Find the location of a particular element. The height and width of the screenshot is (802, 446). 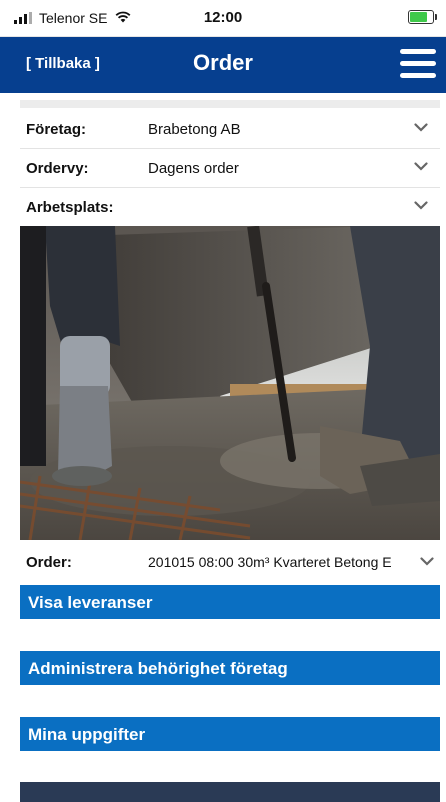

page-title: Order is located at coordinates (223, 62).